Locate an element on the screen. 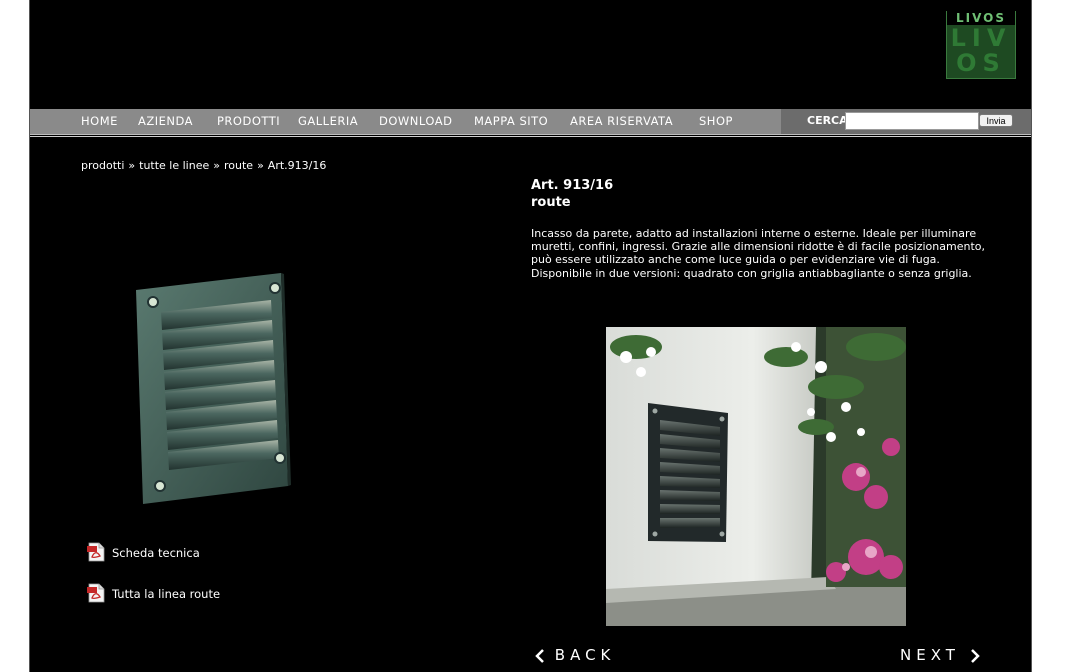 The image size is (1085, 672). back-button: BACK is located at coordinates (575, 655).